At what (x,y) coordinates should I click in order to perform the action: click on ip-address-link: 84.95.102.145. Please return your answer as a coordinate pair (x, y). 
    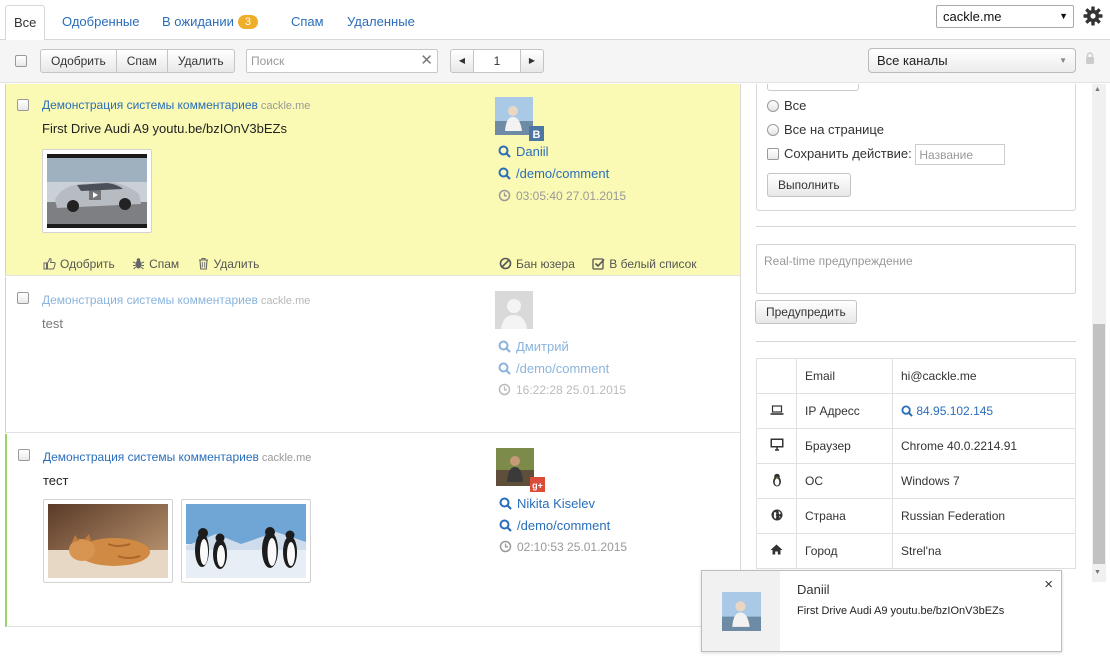
    Looking at the image, I should click on (954, 411).